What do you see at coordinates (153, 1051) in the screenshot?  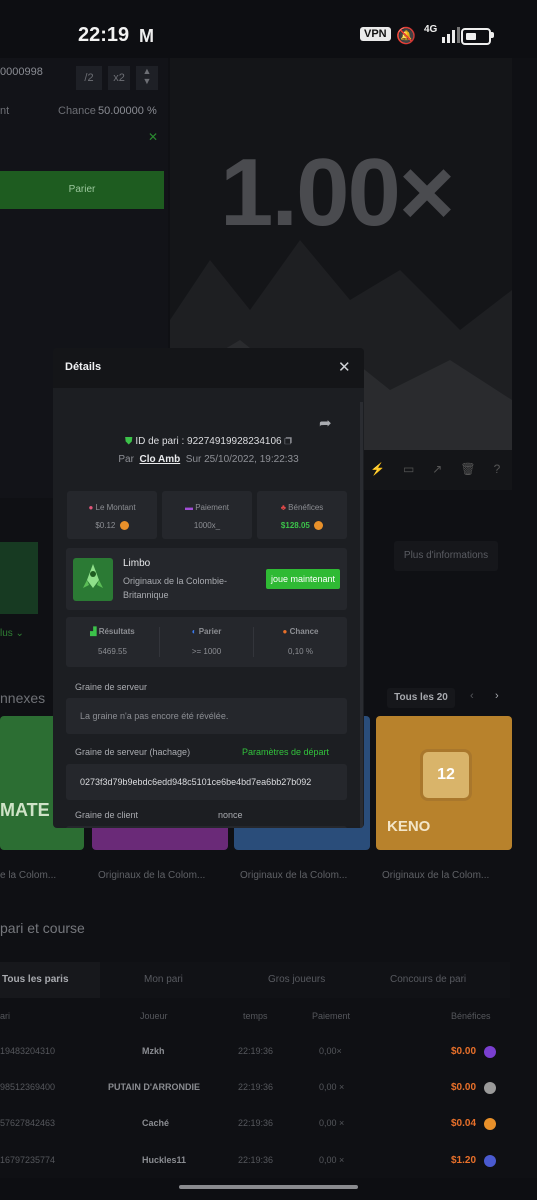 I see `player-cell: Mzkh` at bounding box center [153, 1051].